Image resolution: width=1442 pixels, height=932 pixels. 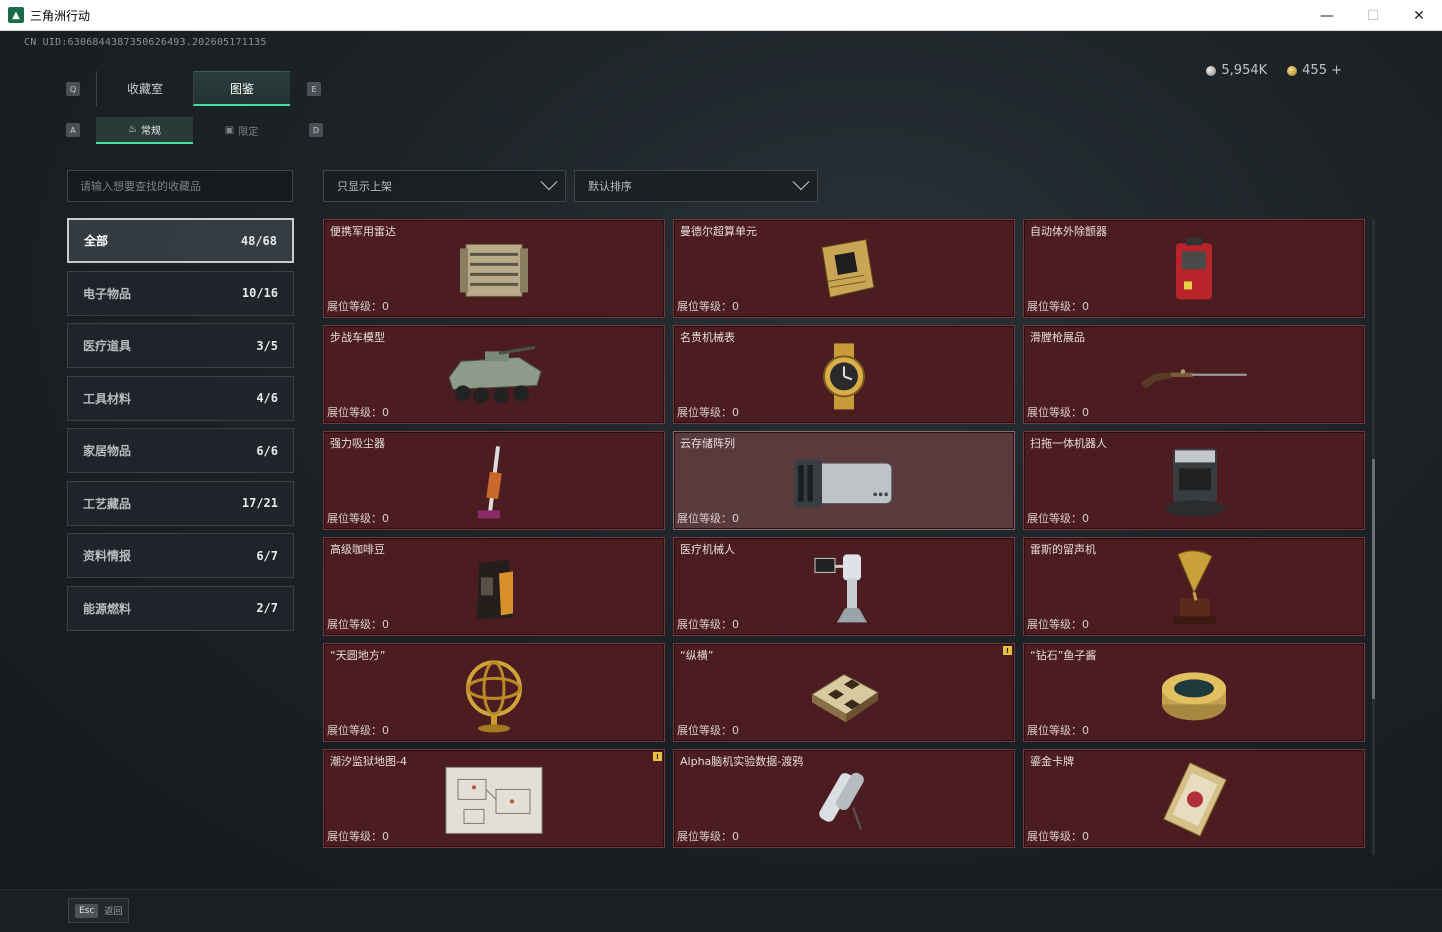 I want to click on search-input: 请输入想要查找的收藏品, so click(x=180, y=186).